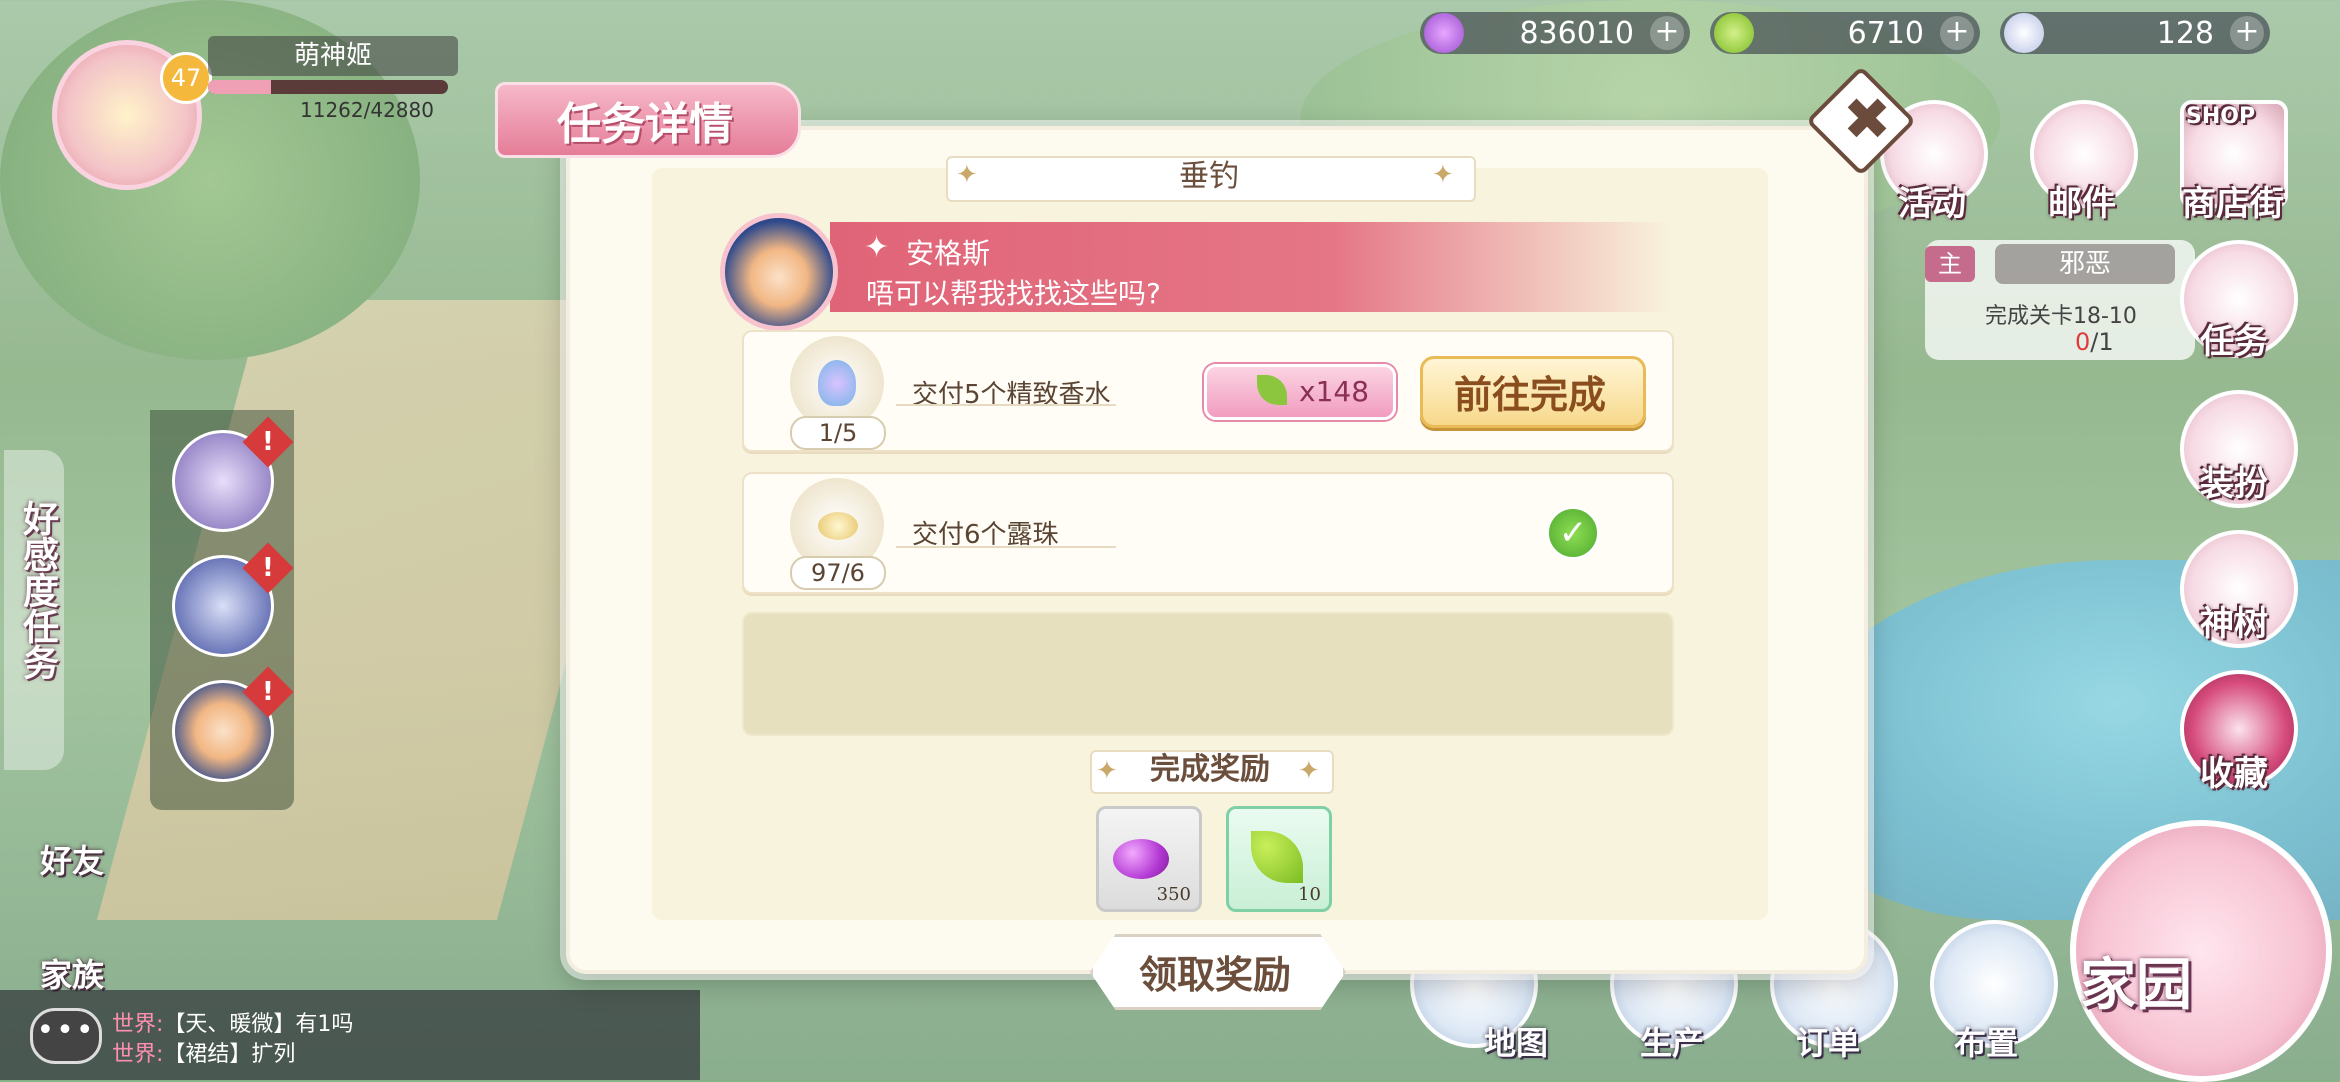 The image size is (2340, 1082). I want to click on layout-label: 布置, so click(1986, 1043).